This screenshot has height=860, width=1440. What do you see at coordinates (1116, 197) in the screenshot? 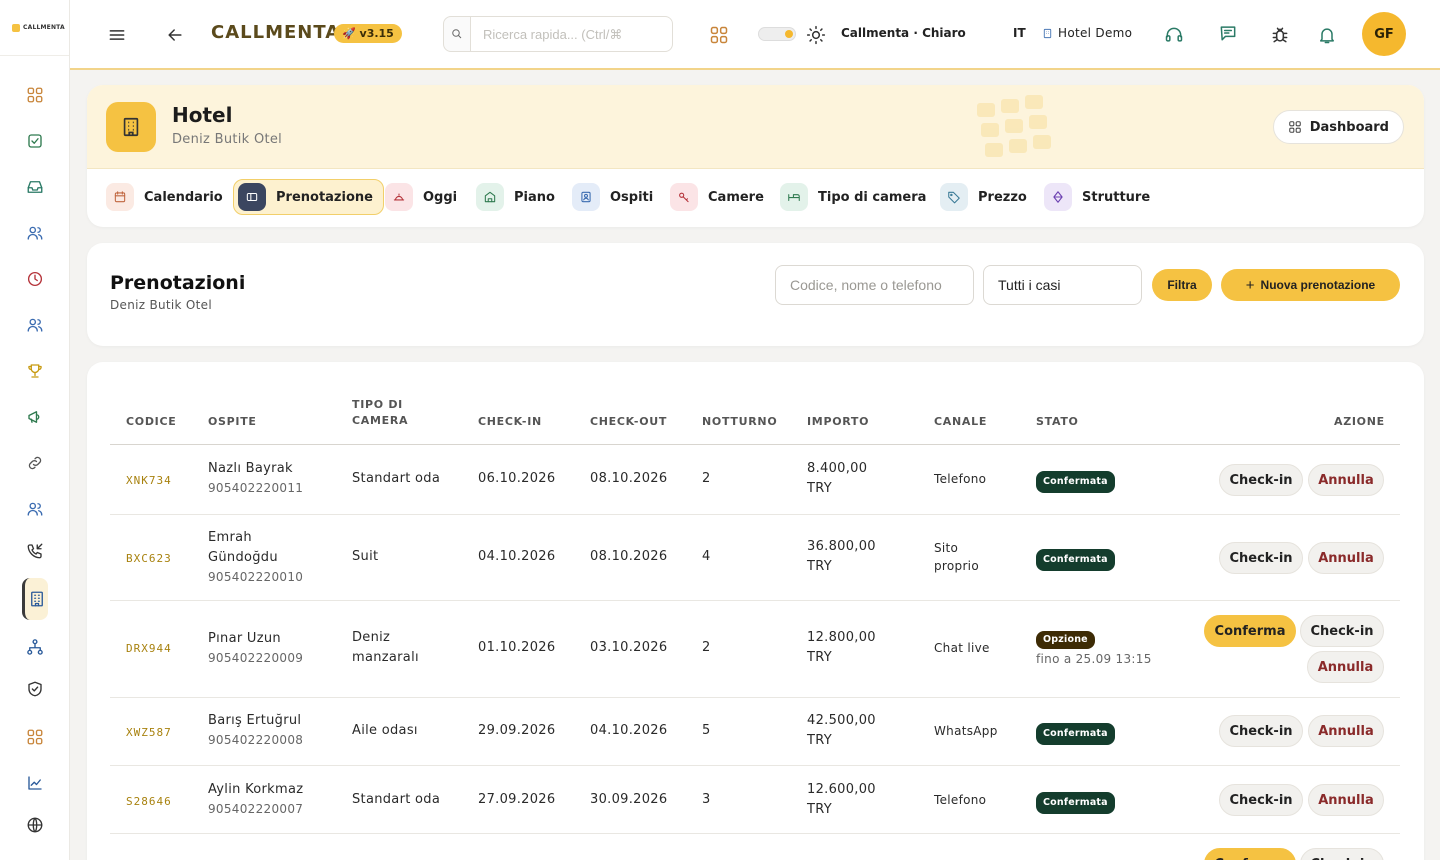
I see `tab-label: Strutture` at bounding box center [1116, 197].